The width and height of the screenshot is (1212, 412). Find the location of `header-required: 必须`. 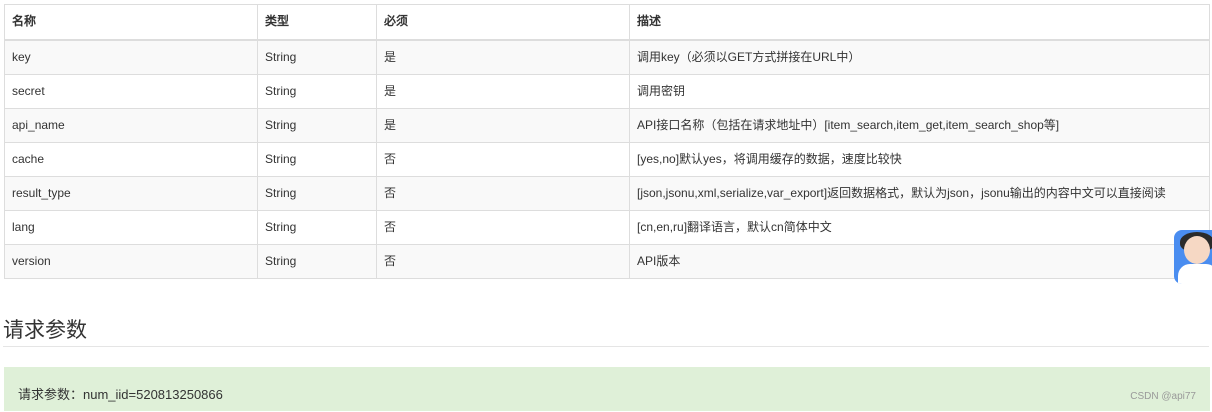

header-required: 必须 is located at coordinates (503, 22).